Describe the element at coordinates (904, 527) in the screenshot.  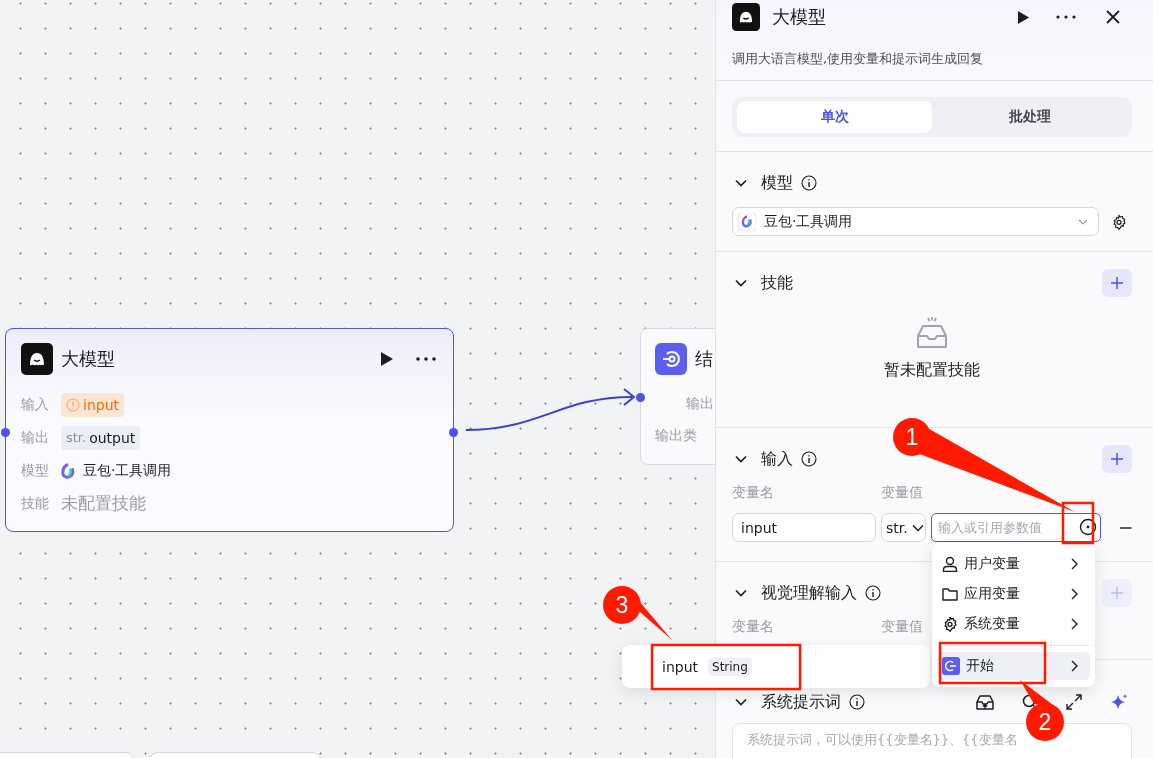
I see `type-select: str.` at that location.